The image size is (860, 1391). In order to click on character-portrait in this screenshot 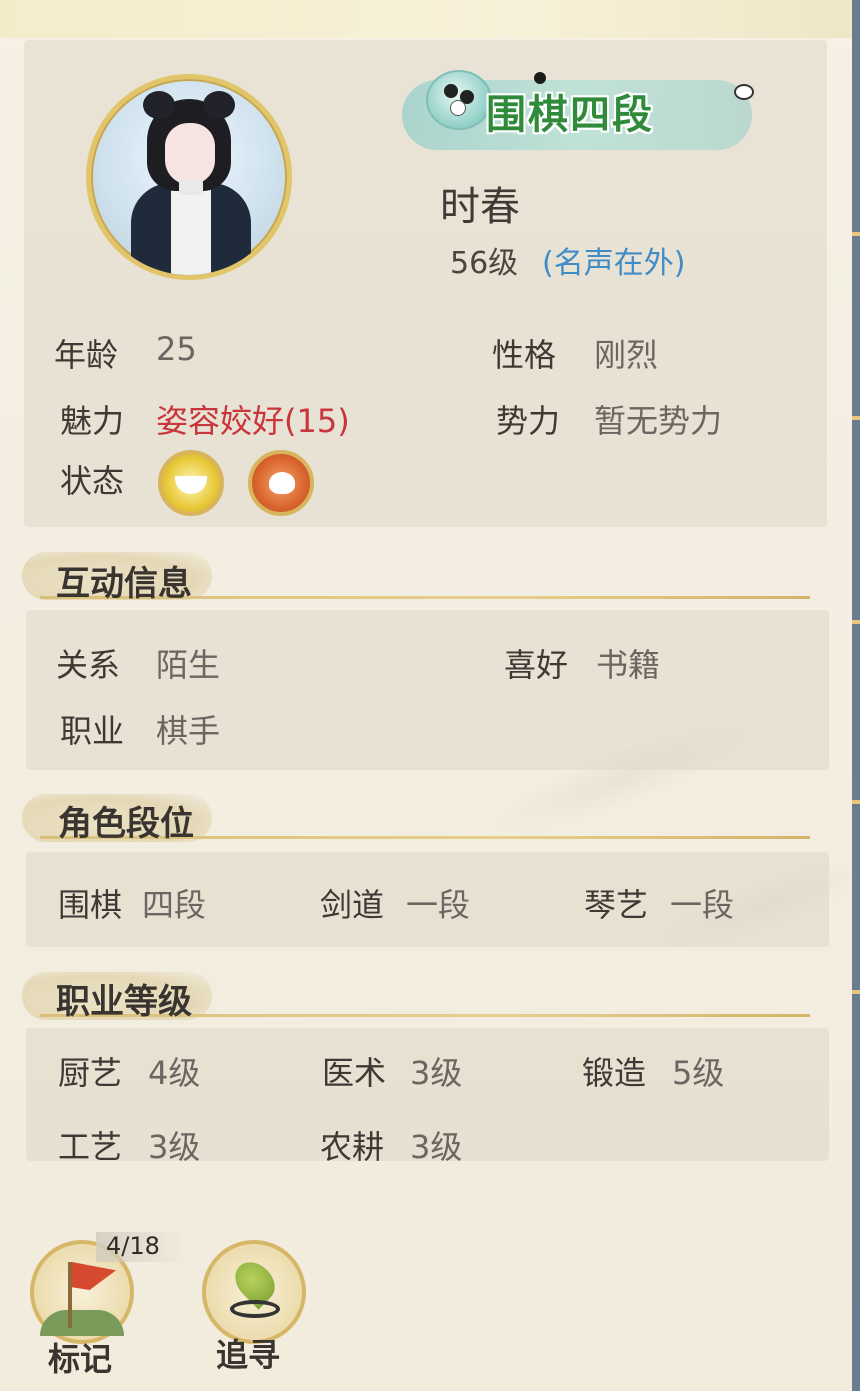, I will do `click(189, 177)`.